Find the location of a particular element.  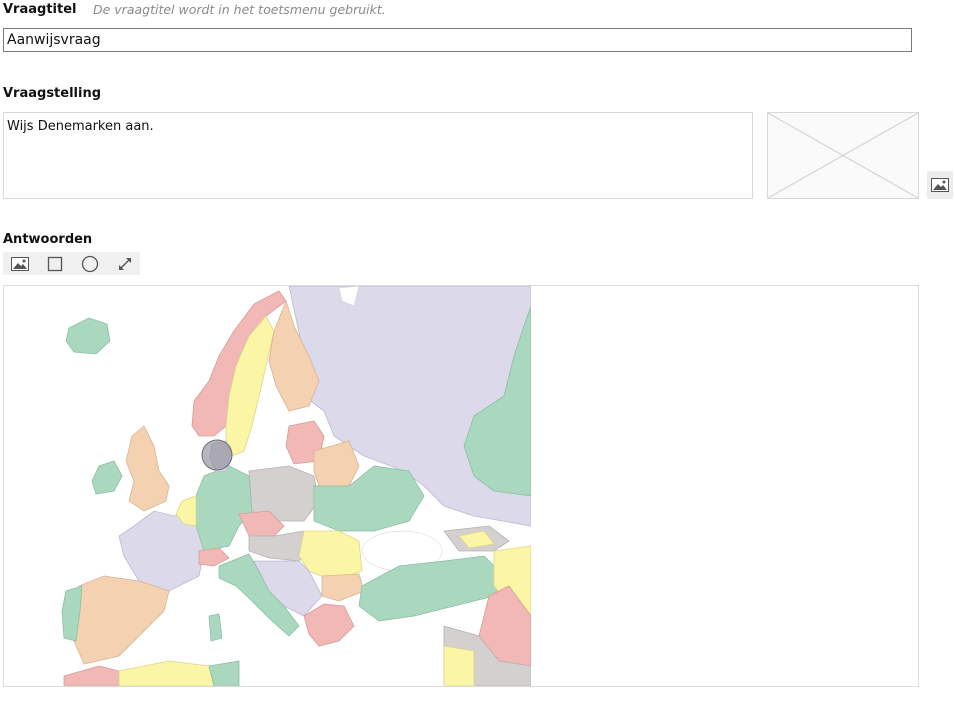

upload-image-button is located at coordinates (20, 263).